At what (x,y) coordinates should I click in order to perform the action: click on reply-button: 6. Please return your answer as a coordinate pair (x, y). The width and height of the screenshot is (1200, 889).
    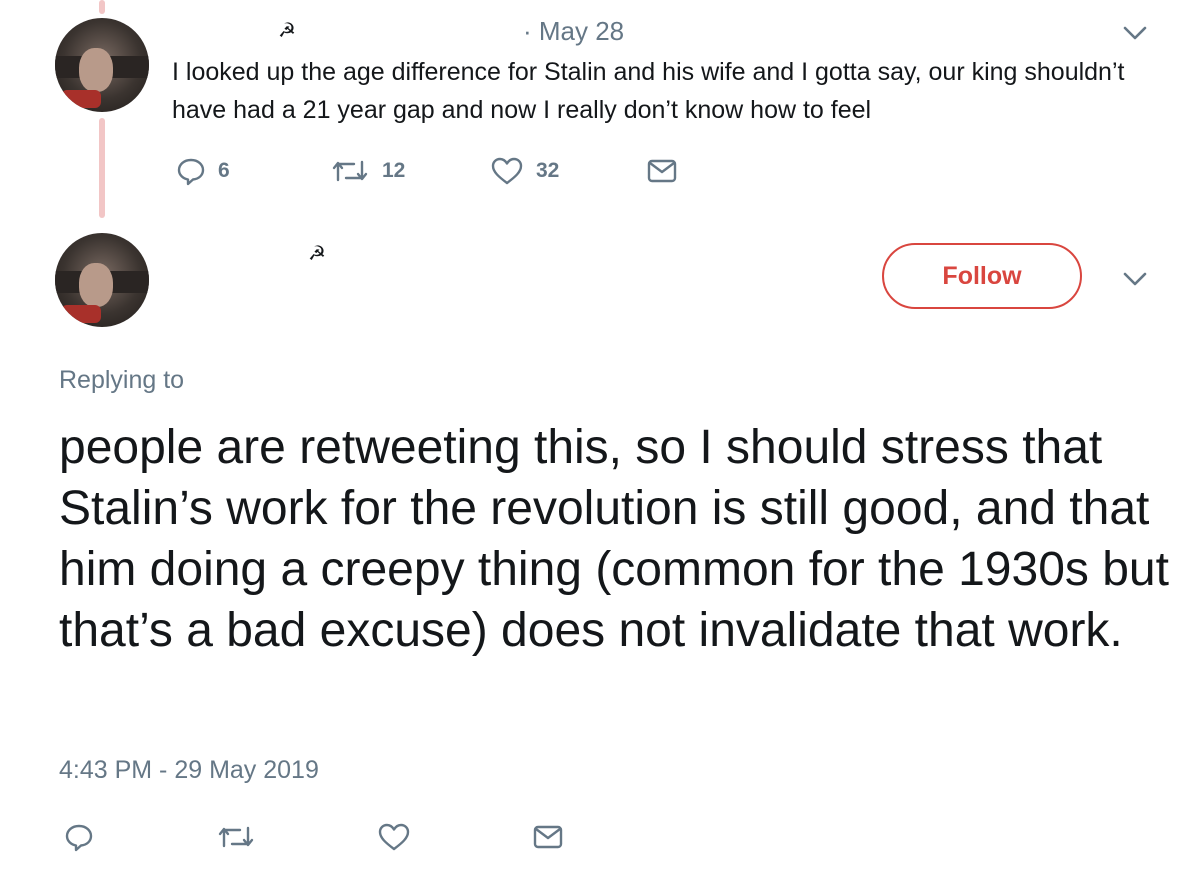
    Looking at the image, I should click on (203, 171).